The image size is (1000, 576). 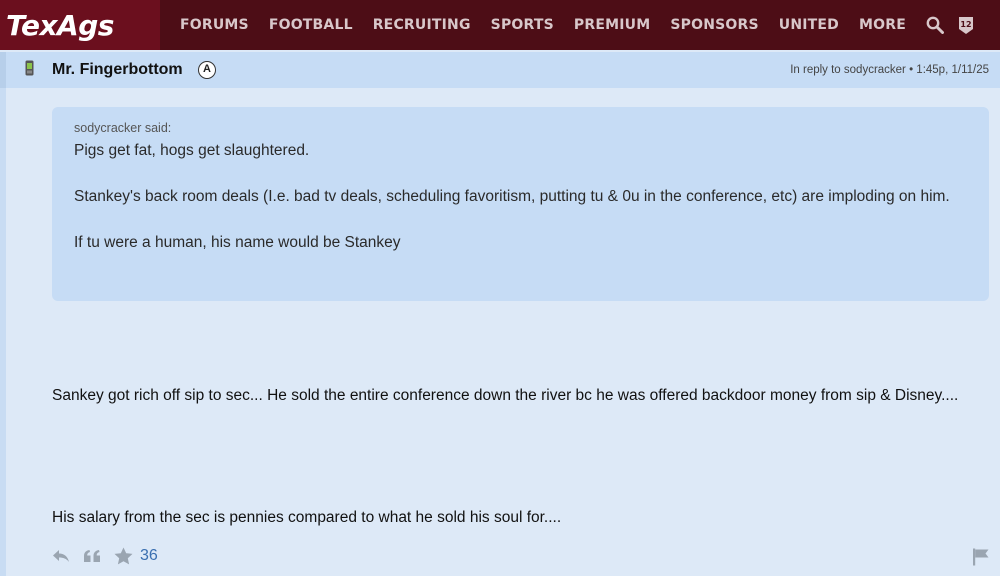 I want to click on quote-icon, so click(x=92, y=556).